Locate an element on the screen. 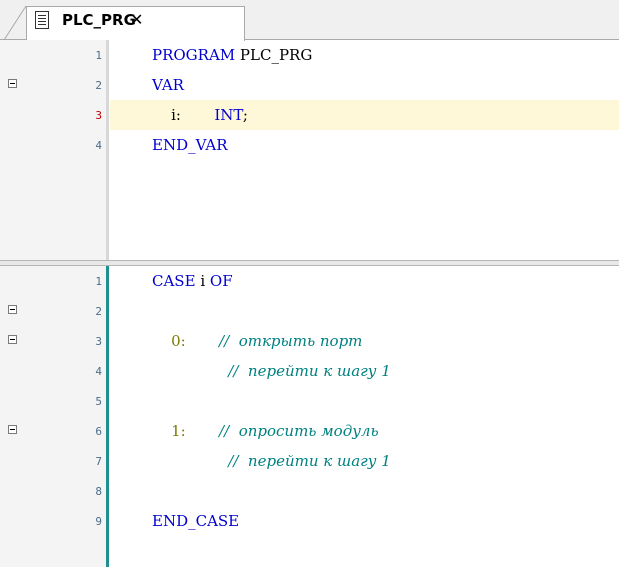 This screenshot has height=567, width=619. code-text: i: INT; is located at coordinates (200, 115).